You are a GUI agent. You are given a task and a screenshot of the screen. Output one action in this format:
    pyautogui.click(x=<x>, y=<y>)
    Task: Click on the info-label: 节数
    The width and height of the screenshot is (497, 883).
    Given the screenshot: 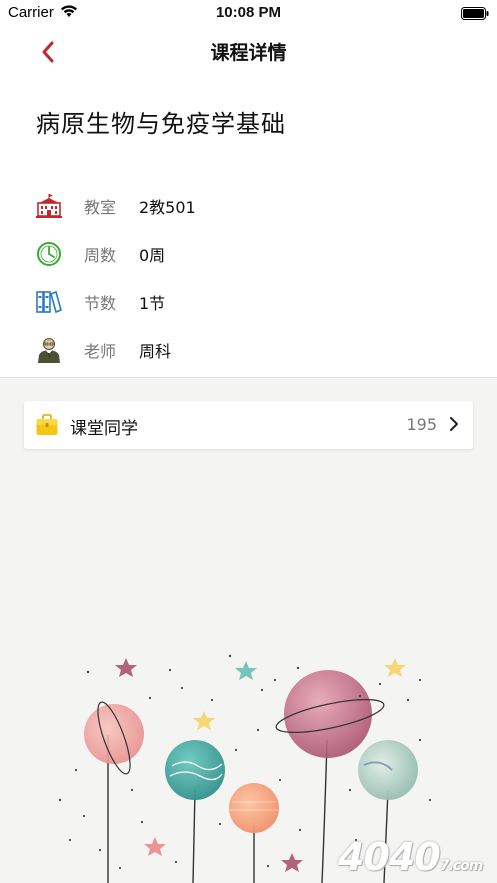 What is the action you would take?
    pyautogui.click(x=100, y=303)
    